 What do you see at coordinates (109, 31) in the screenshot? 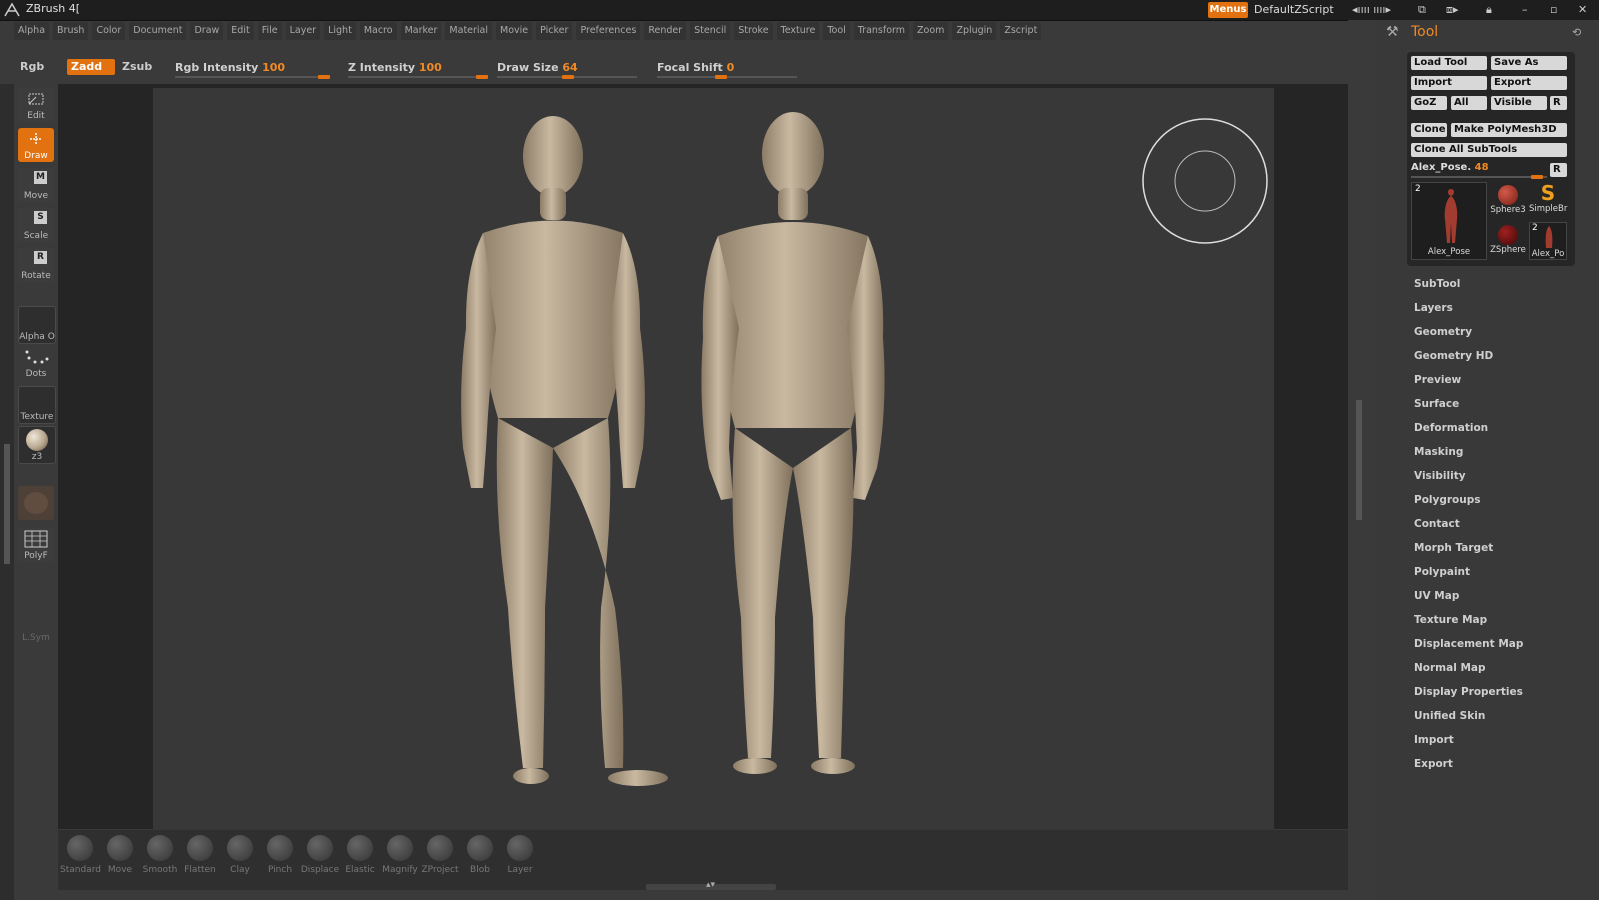
I see `menu-color: Color` at bounding box center [109, 31].